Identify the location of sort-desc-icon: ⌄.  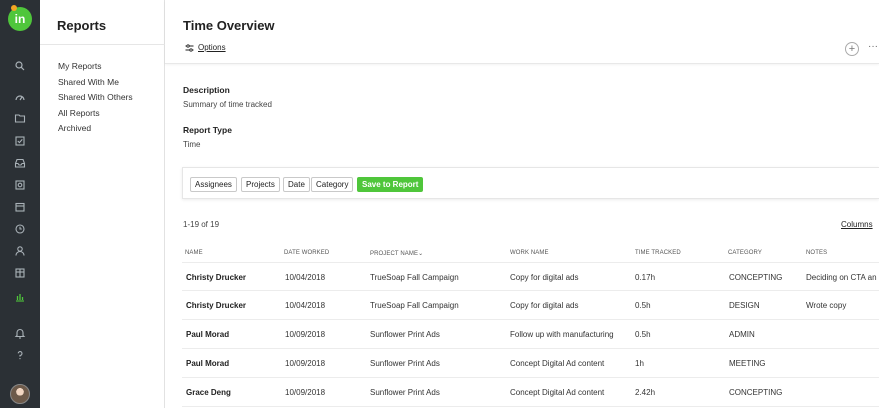
(421, 254).